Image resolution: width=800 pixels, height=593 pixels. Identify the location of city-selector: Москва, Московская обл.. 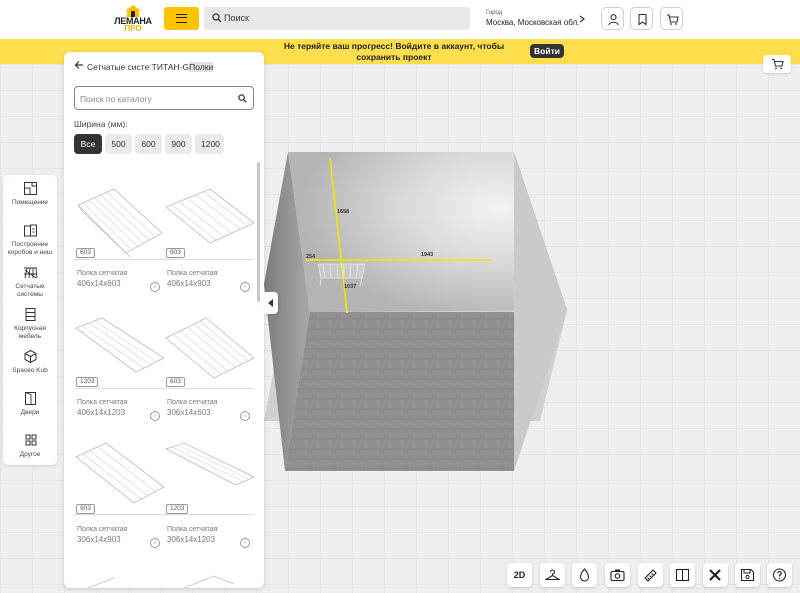
(532, 22).